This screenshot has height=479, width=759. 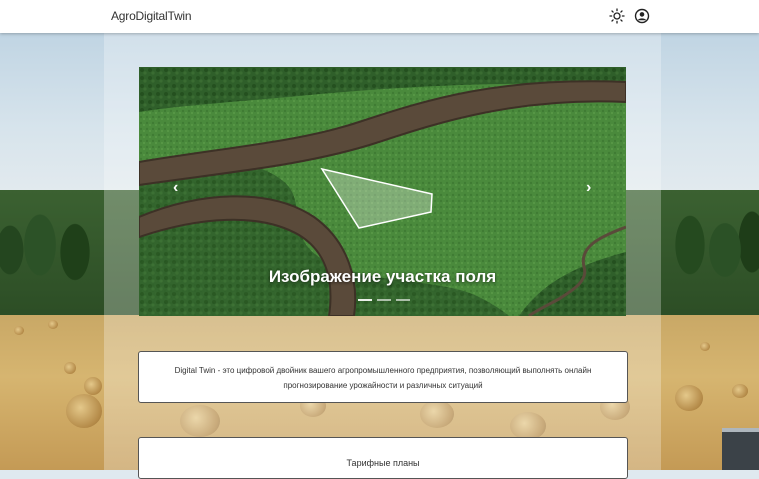 What do you see at coordinates (151, 16) in the screenshot?
I see `brand-logo: AgroDigitalTwin` at bounding box center [151, 16].